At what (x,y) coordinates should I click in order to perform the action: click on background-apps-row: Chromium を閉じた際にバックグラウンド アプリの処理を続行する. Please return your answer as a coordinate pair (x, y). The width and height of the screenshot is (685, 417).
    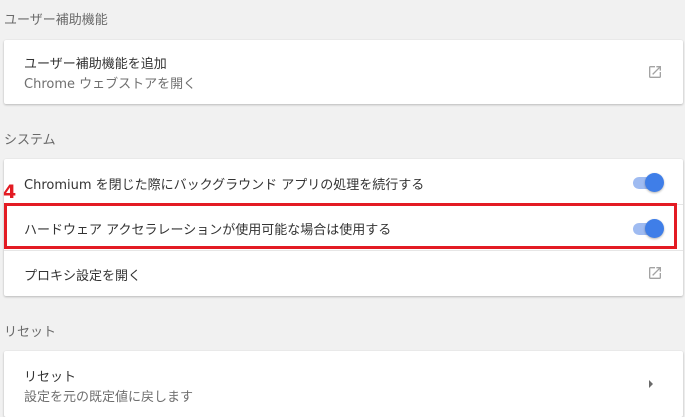
    Looking at the image, I should click on (343, 181).